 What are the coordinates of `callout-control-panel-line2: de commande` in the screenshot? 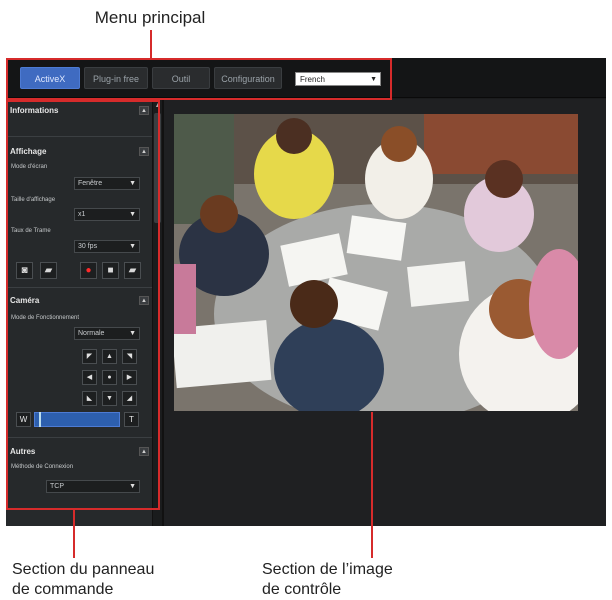 It's located at (63, 589).